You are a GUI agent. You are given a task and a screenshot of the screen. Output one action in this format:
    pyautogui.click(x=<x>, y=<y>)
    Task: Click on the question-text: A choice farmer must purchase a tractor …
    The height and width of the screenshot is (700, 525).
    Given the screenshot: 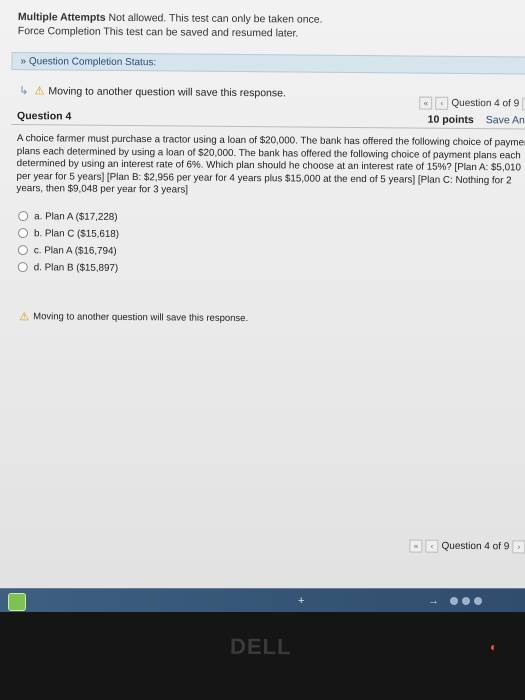 What is the action you would take?
    pyautogui.click(x=270, y=164)
    